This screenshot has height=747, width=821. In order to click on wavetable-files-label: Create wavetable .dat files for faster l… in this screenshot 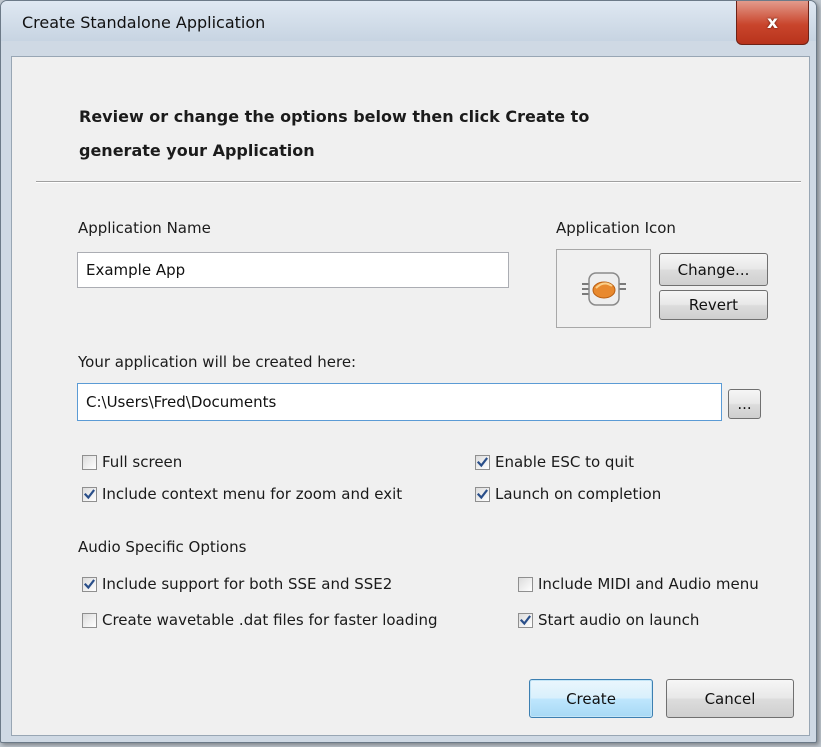, I will do `click(270, 620)`.